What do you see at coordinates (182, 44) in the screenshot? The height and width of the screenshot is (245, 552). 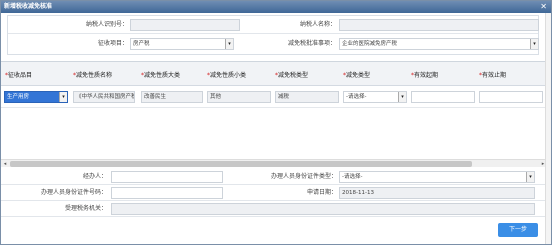 I see `levy-item-select: 房产税 ▾` at bounding box center [182, 44].